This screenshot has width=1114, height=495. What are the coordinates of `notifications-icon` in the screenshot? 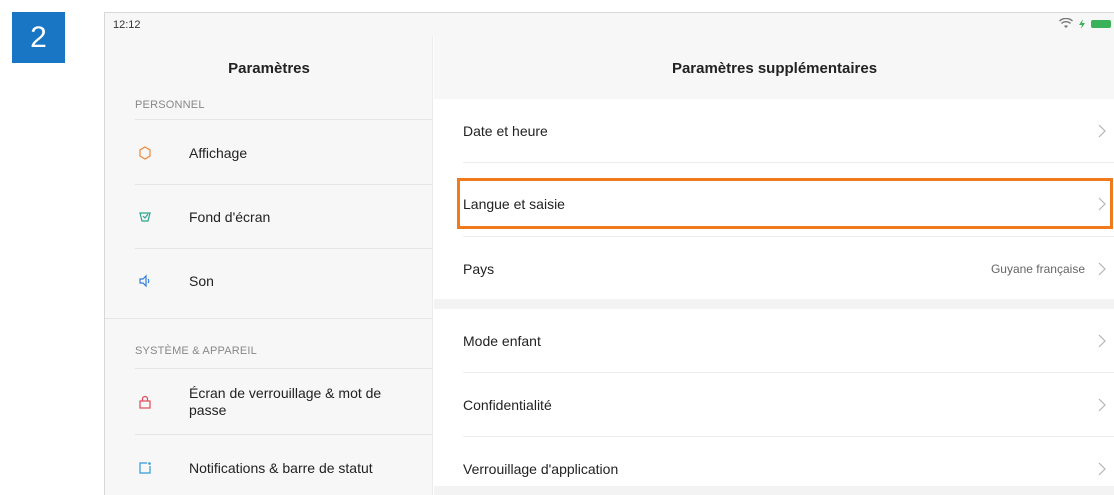 It's located at (145, 468).